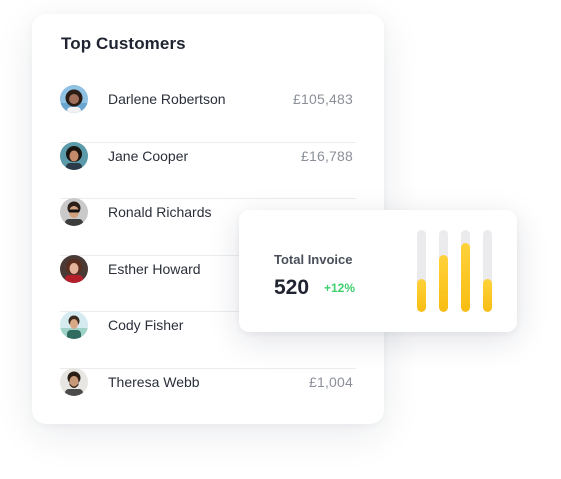 The image size is (561, 479). I want to click on customer-name: Ronald Richards, so click(160, 212).